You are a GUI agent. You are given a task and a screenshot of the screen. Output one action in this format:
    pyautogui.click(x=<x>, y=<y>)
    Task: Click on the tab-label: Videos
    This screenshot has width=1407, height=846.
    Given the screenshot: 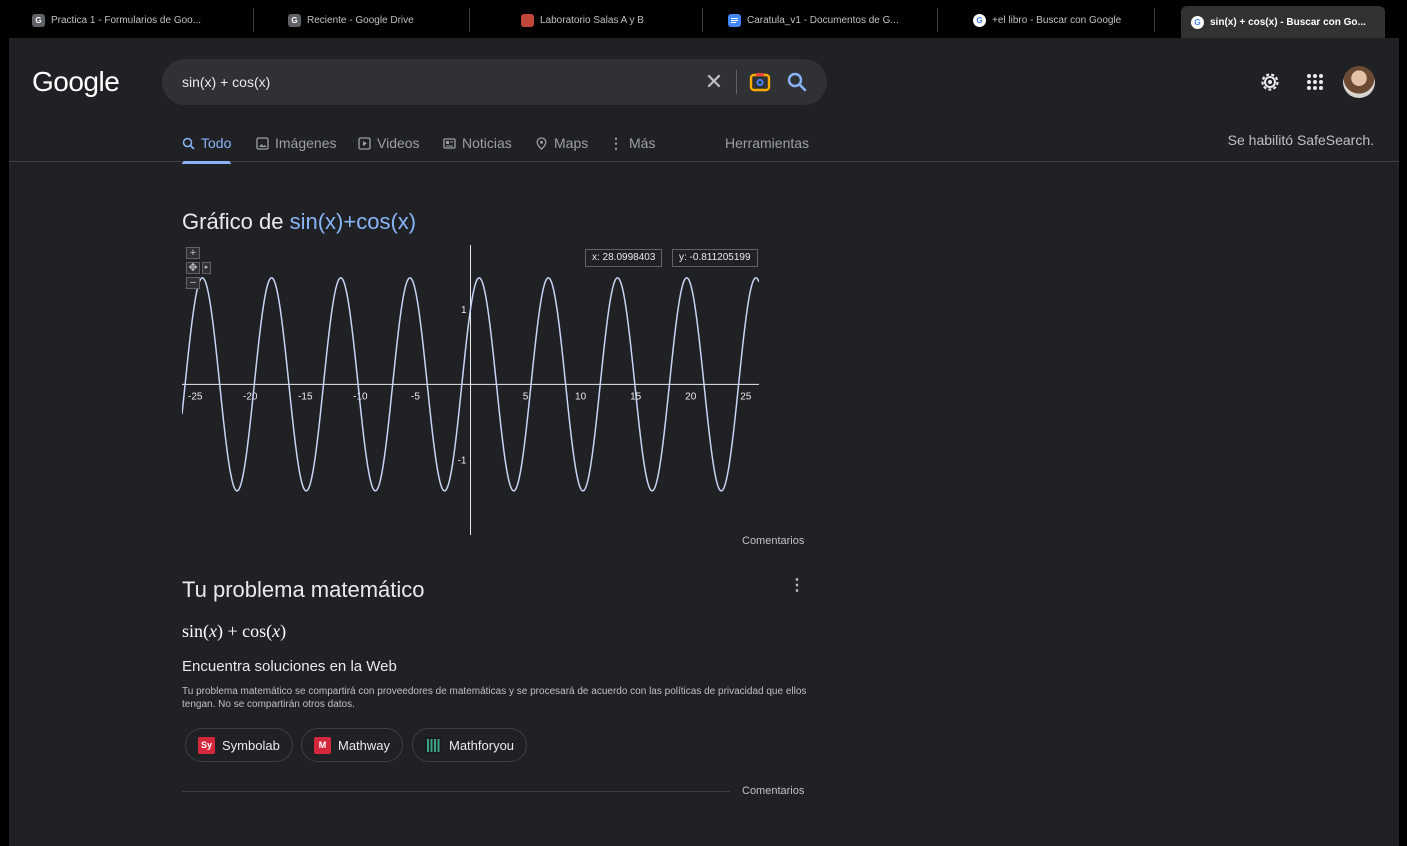 What is the action you would take?
    pyautogui.click(x=398, y=143)
    